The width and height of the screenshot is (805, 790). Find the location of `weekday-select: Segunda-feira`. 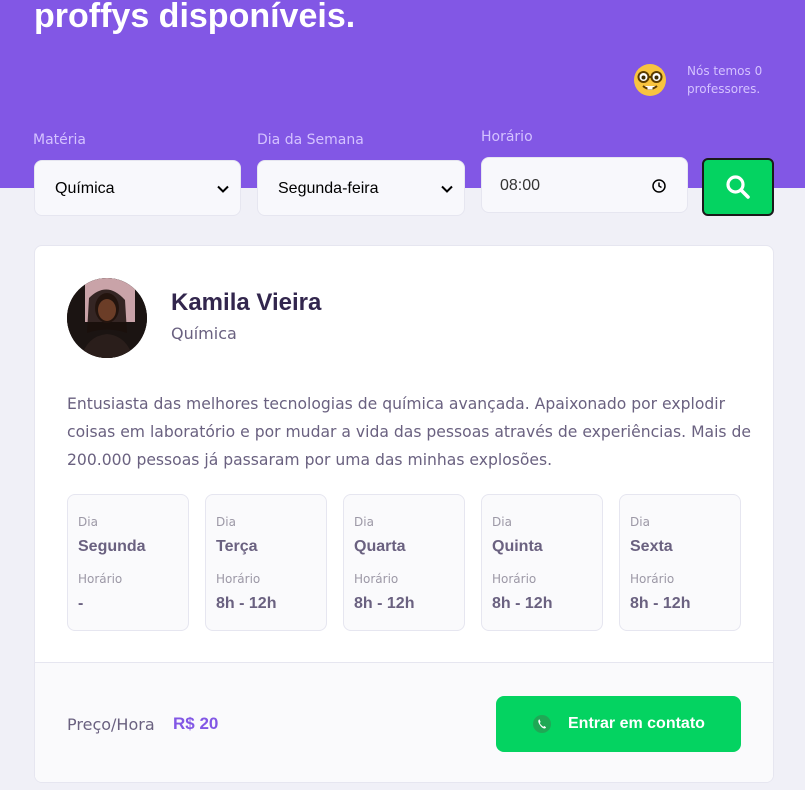

weekday-select: Segunda-feira is located at coordinates (361, 188).